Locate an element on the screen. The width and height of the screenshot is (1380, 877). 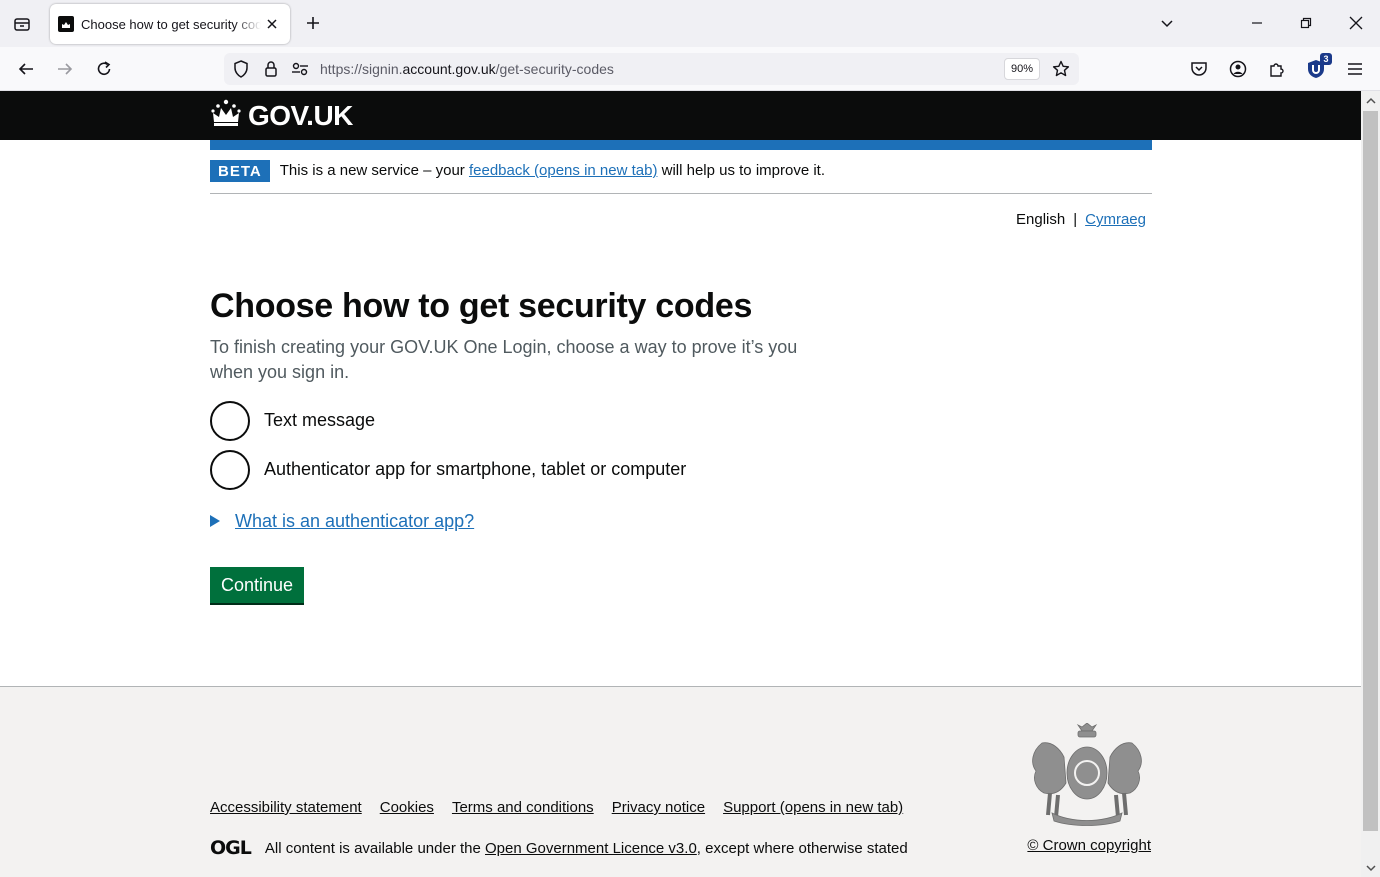
reload-icon is located at coordinates (104, 69).